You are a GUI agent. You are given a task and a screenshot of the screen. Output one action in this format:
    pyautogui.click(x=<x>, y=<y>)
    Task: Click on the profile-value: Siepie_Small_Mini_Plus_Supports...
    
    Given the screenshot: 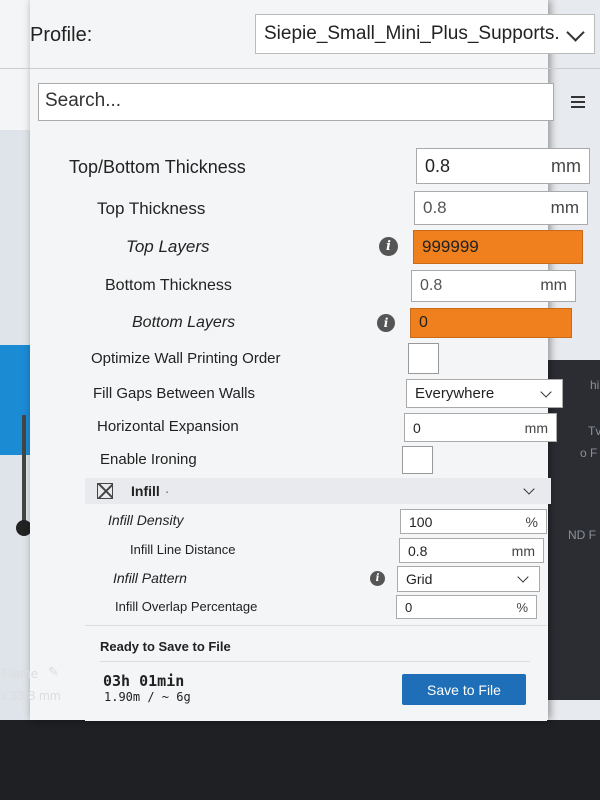 What is the action you would take?
    pyautogui.click(x=412, y=33)
    